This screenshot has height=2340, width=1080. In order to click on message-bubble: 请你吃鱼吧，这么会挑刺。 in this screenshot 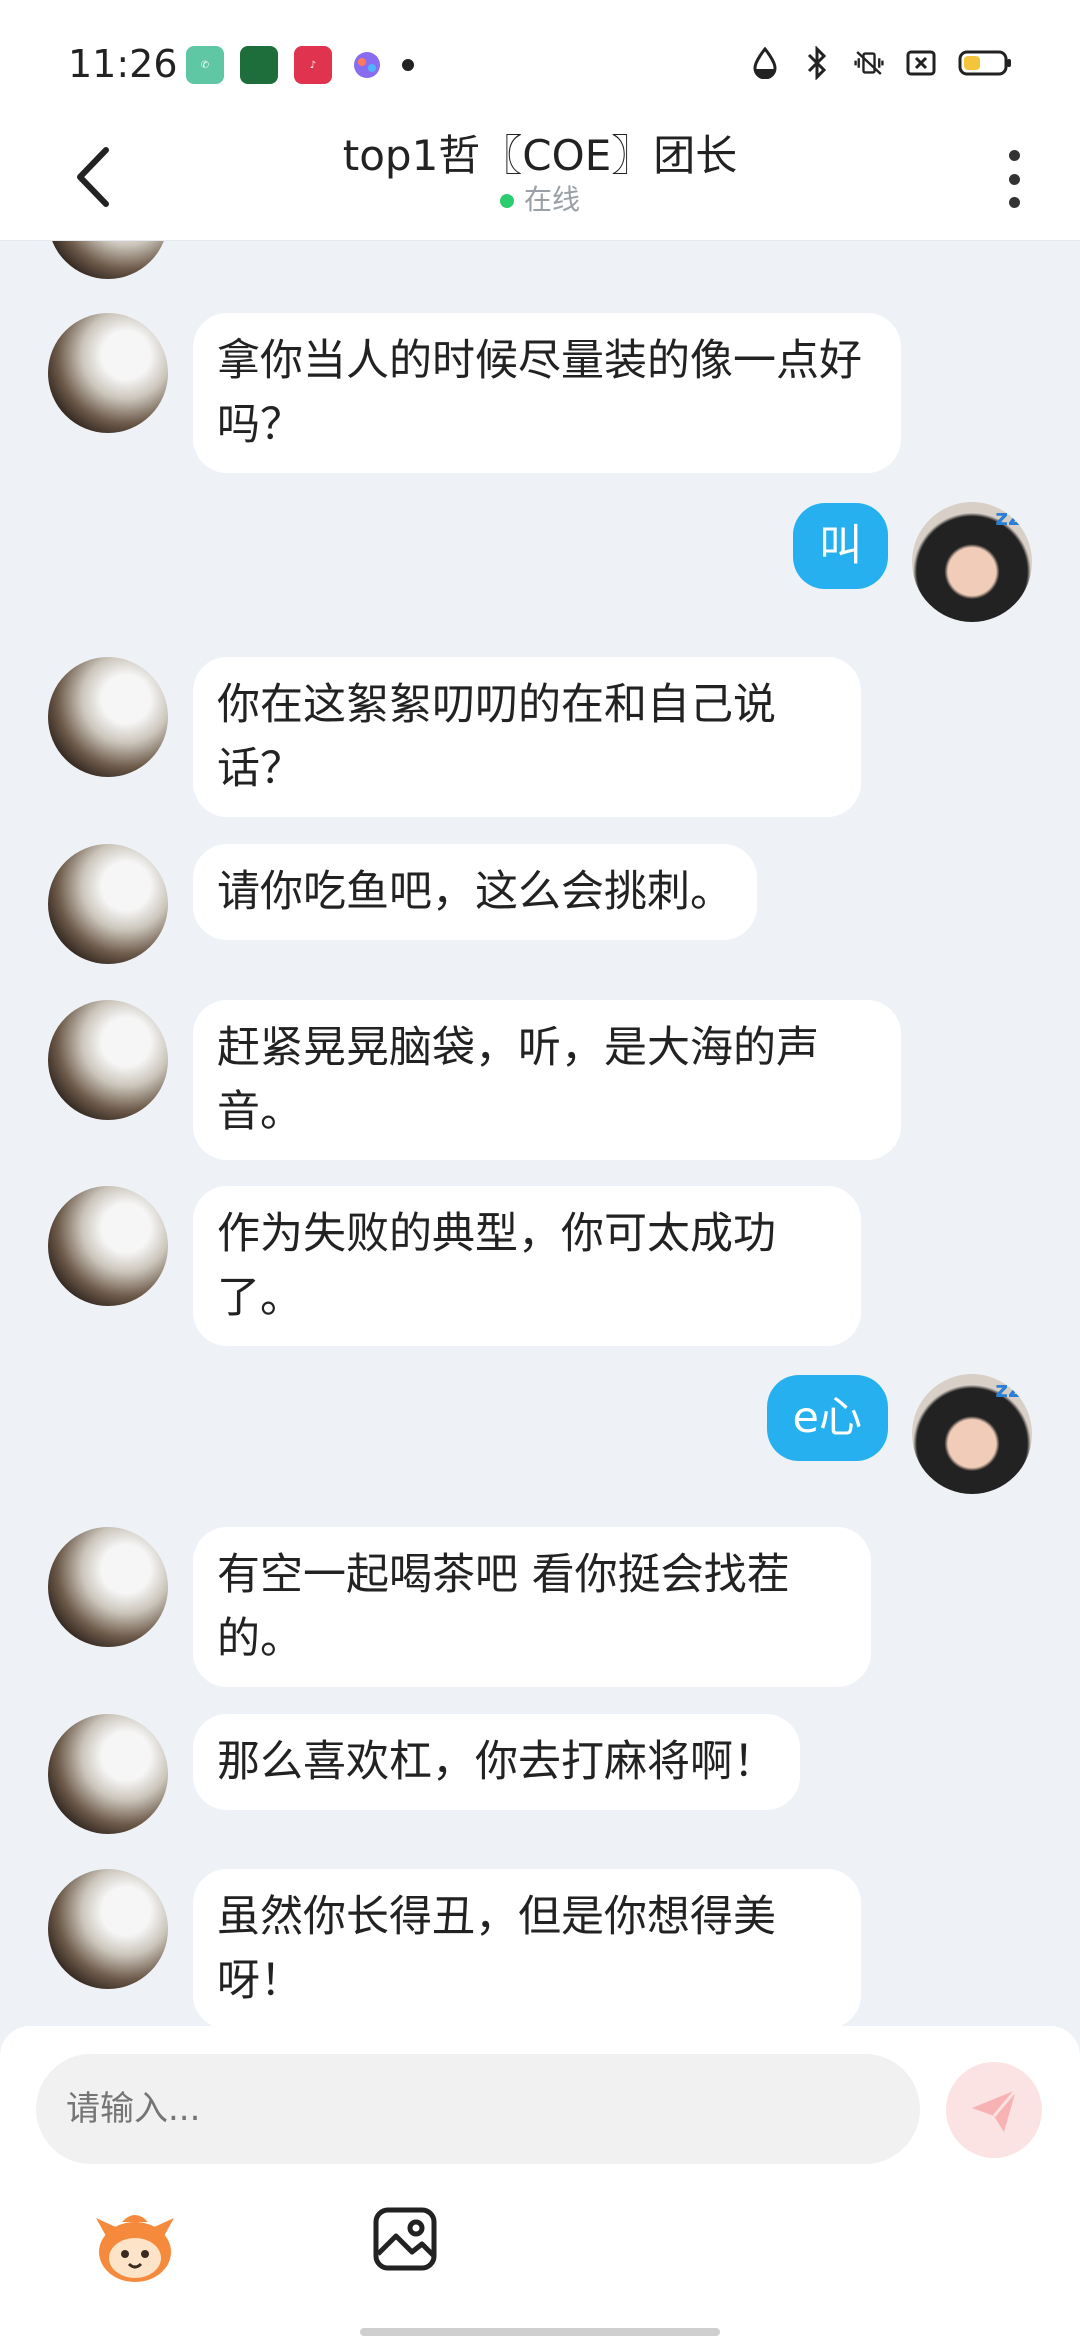, I will do `click(475, 892)`.